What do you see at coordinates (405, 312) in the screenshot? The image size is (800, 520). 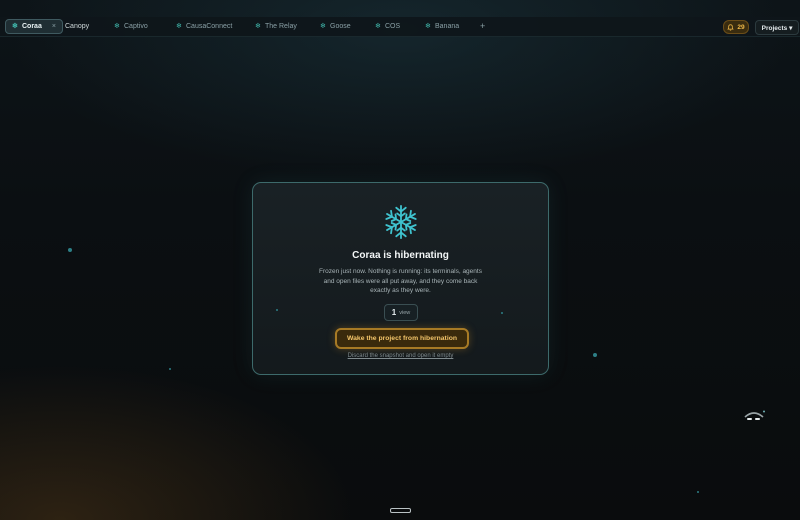 I see `view-count-label: view` at bounding box center [405, 312].